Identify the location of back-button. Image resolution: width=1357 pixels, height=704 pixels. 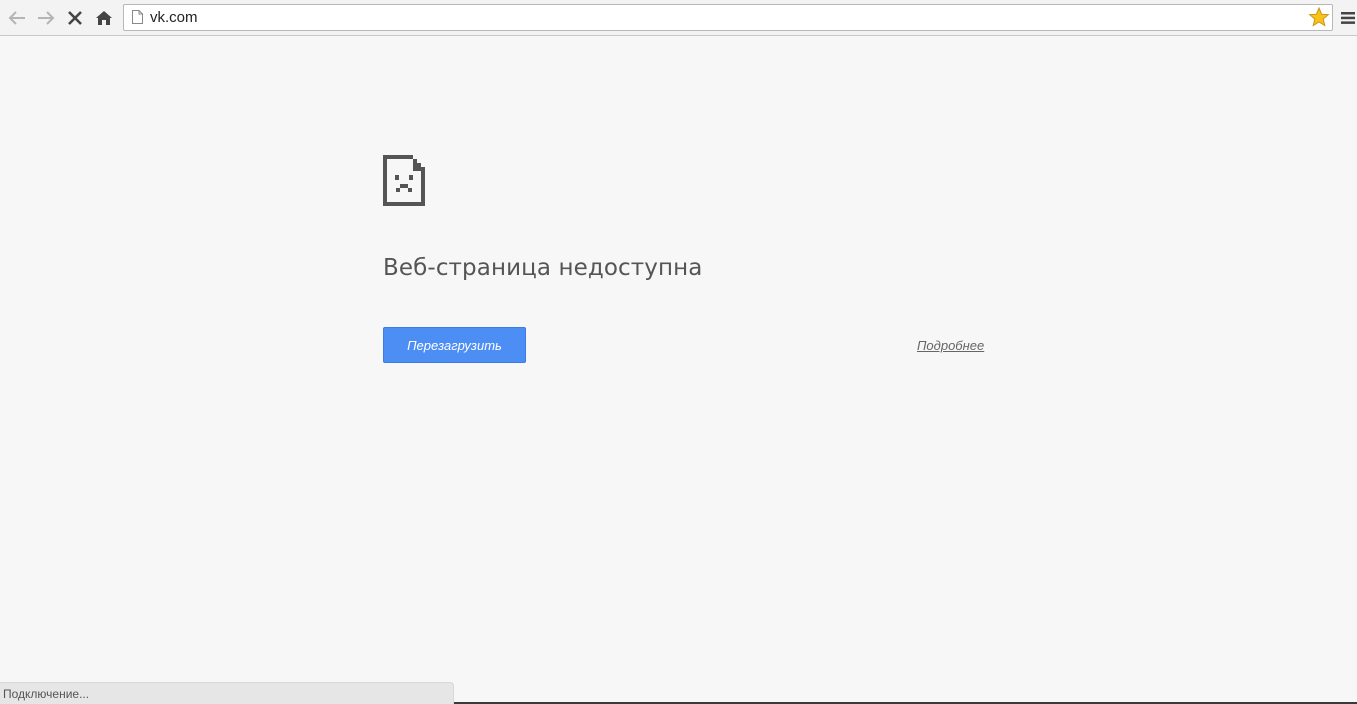
(17, 18).